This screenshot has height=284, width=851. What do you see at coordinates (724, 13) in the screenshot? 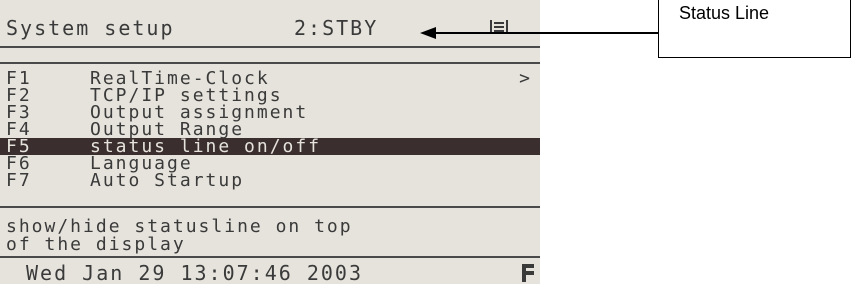
I see `callout-label: Status Line` at bounding box center [724, 13].